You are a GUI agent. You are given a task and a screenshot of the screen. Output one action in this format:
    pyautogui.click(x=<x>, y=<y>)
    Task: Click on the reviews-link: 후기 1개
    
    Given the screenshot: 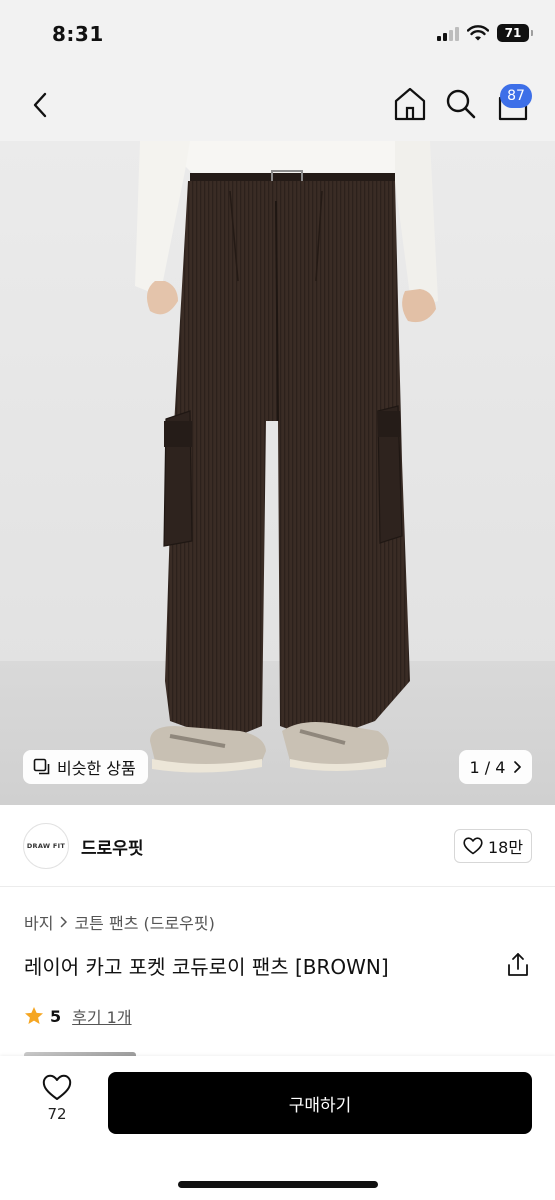 What is the action you would take?
    pyautogui.click(x=101, y=1016)
    